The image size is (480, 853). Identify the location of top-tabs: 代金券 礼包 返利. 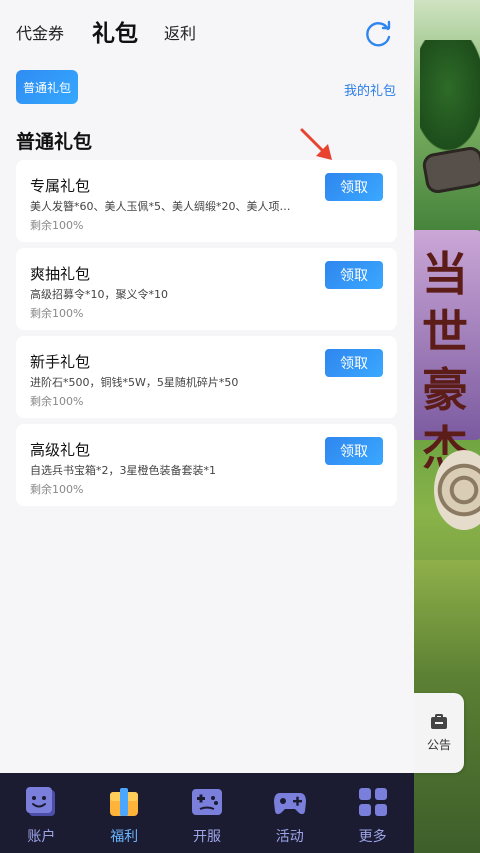
(207, 31).